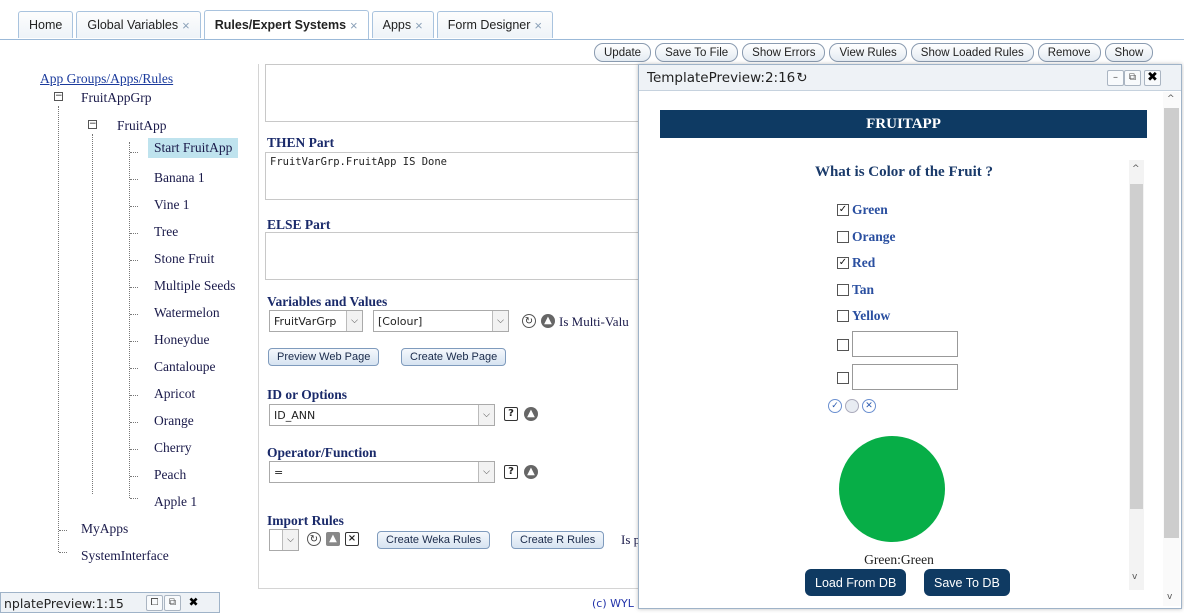  I want to click on save-to-file-button: Save To File, so click(697, 52).